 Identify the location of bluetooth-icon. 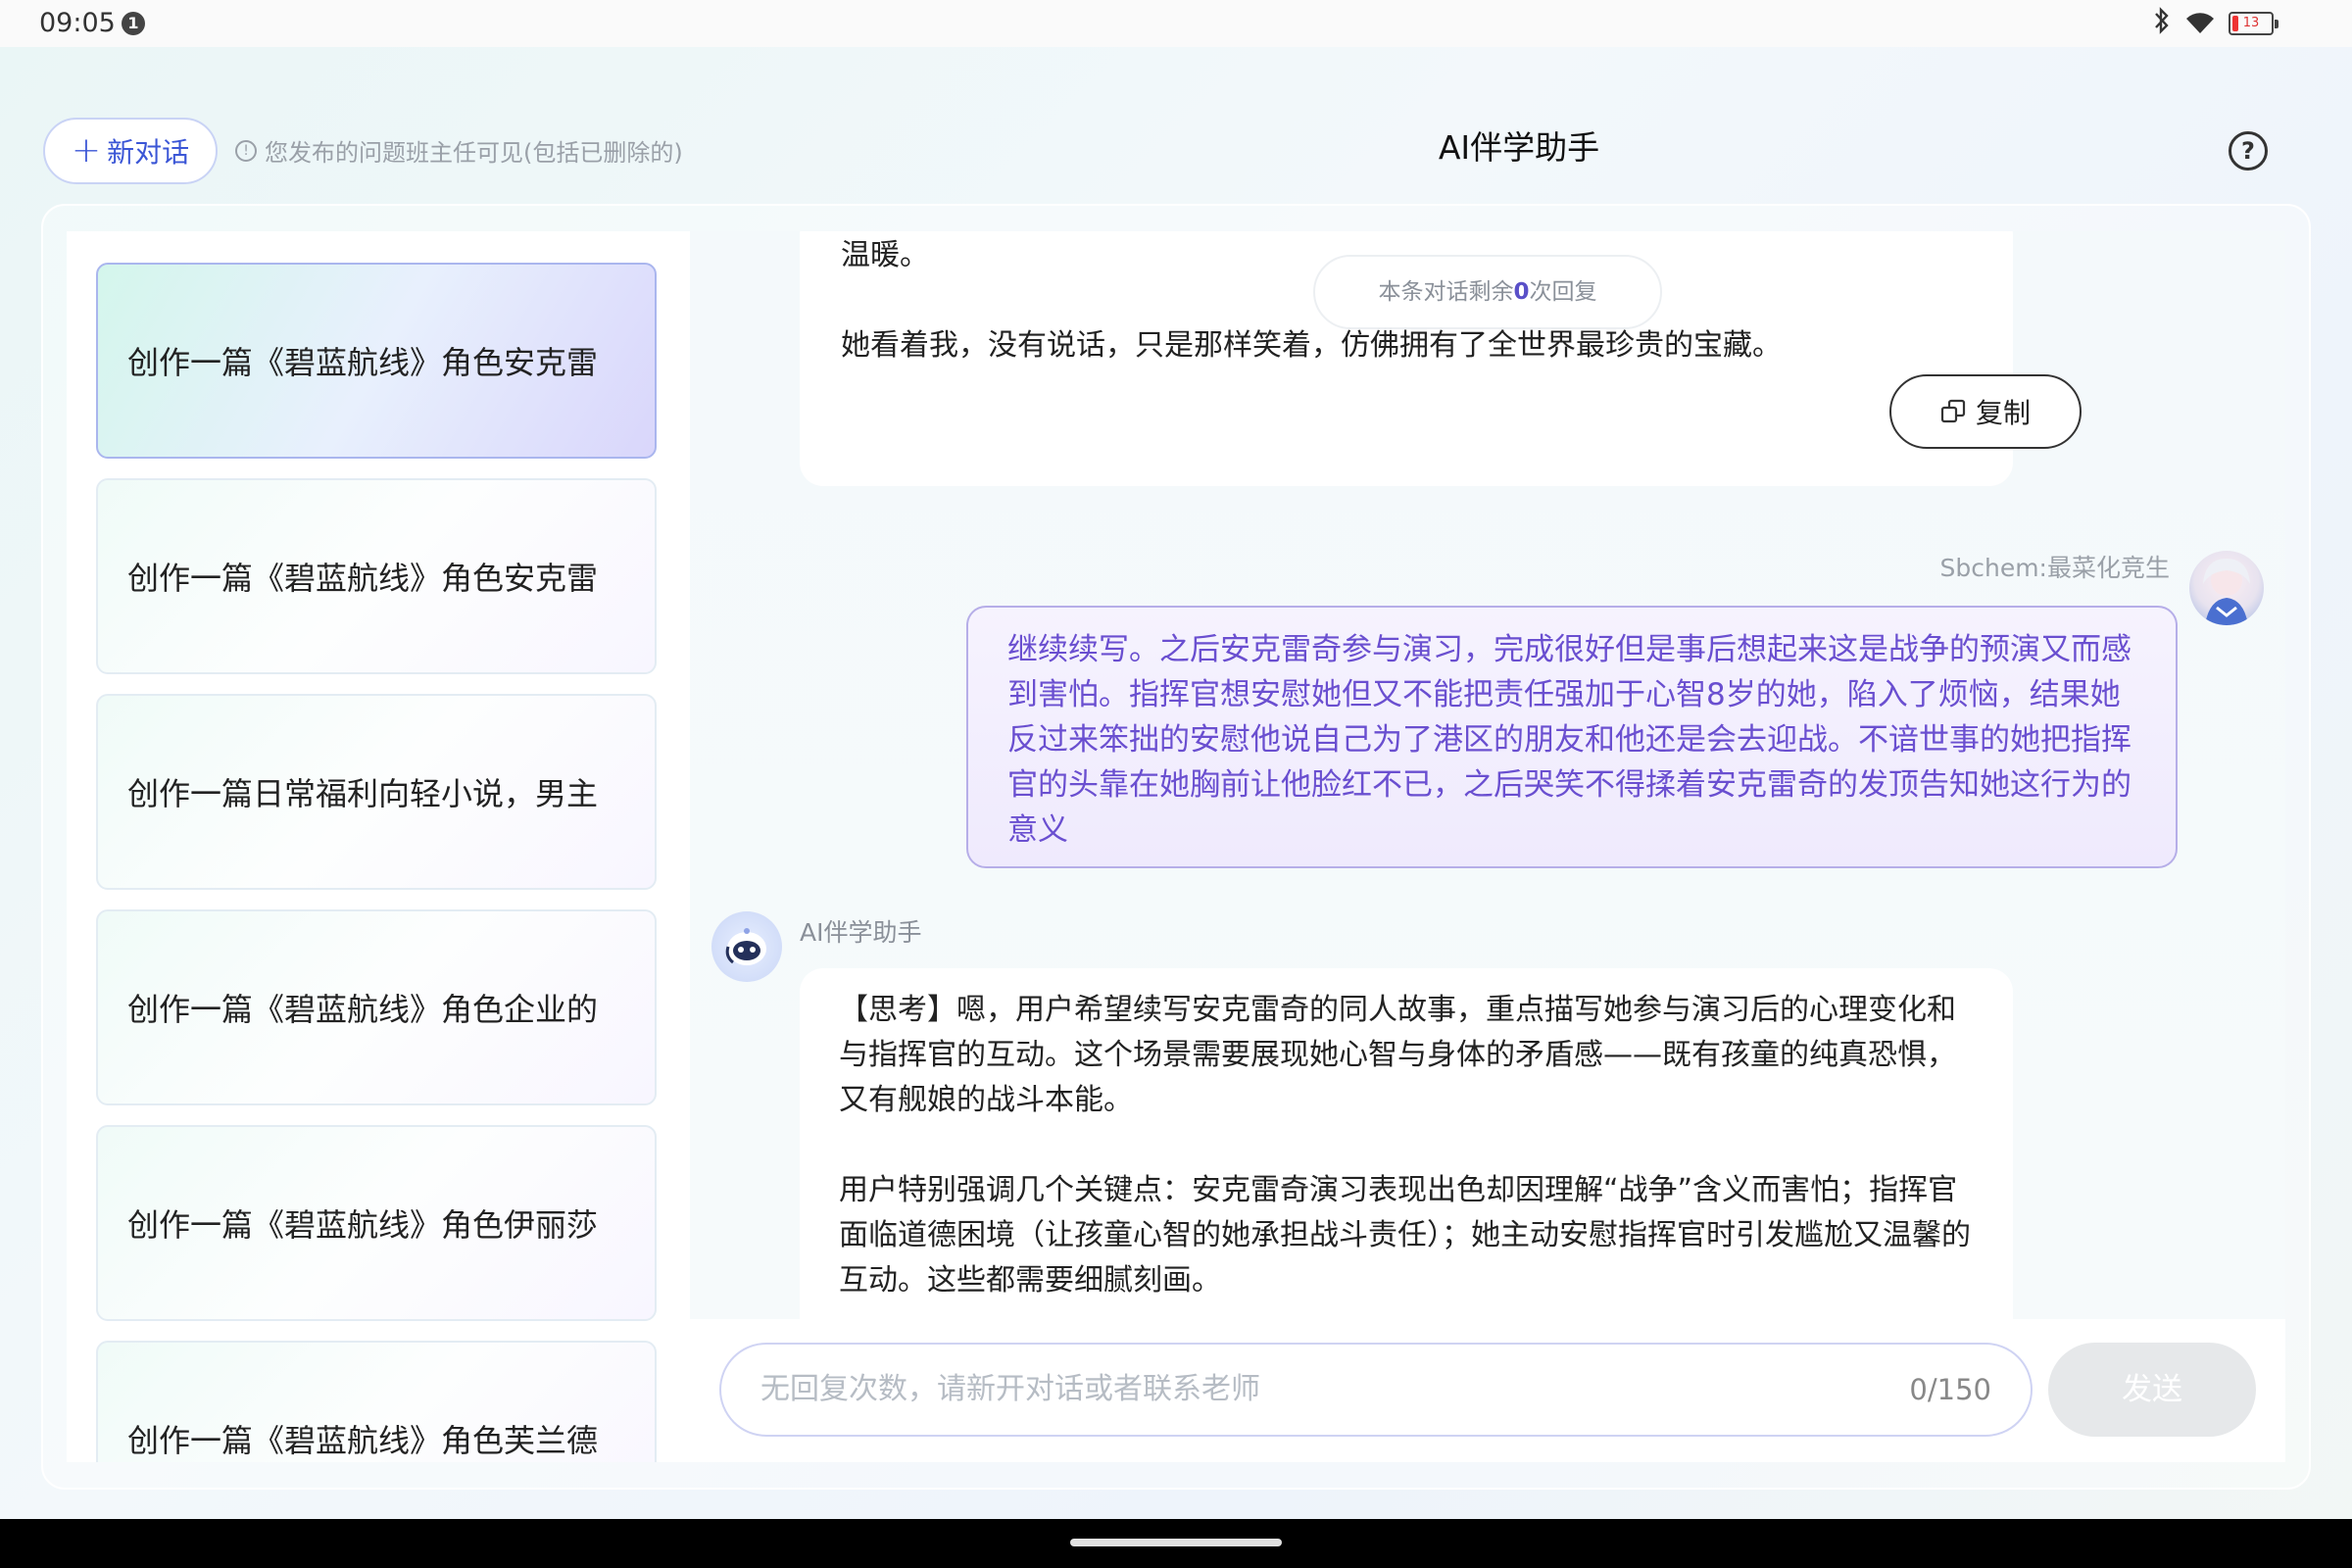
(2162, 23).